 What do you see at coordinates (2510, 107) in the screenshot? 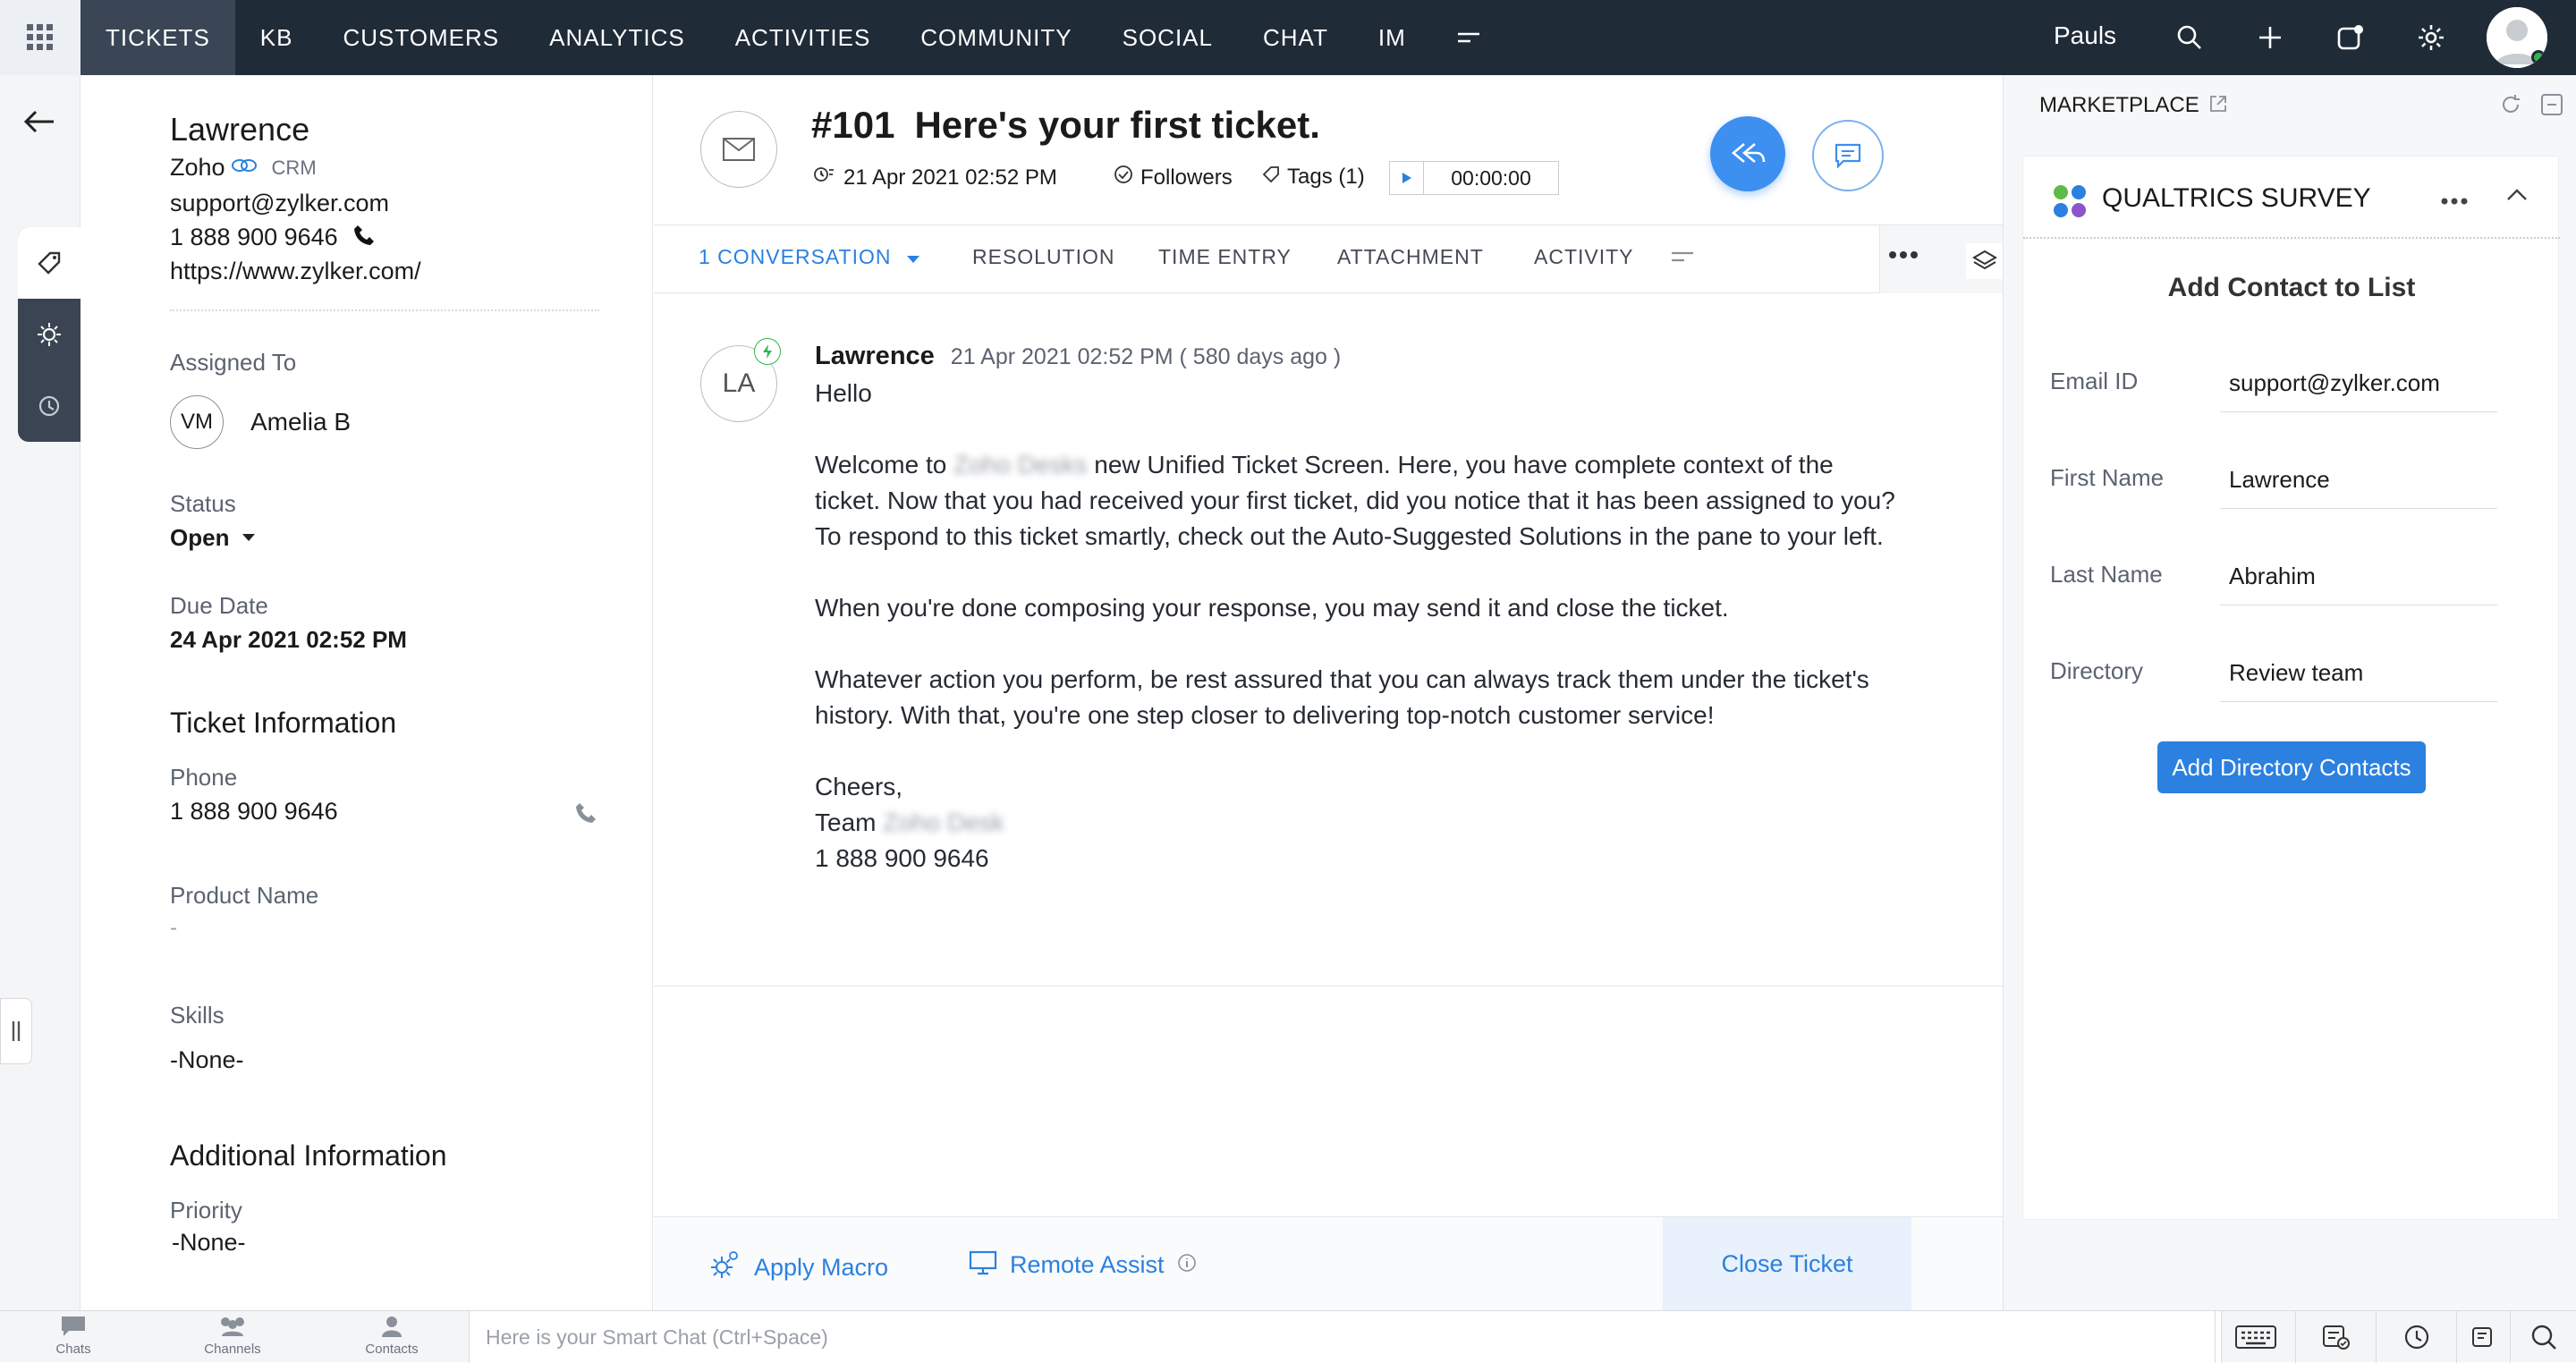
I see `refresh-icon` at bounding box center [2510, 107].